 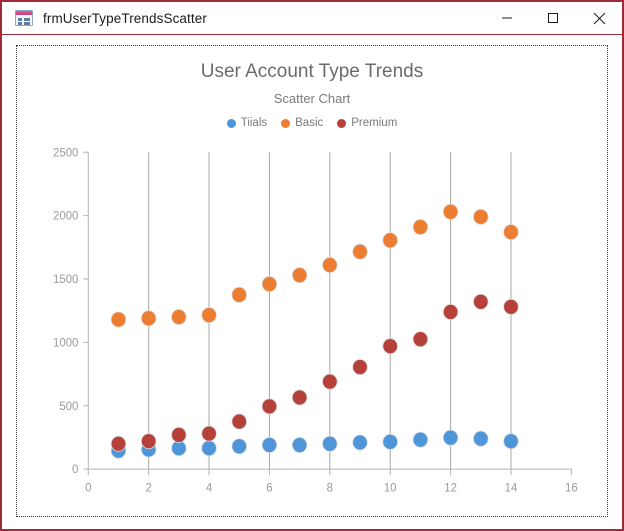 What do you see at coordinates (312, 71) in the screenshot?
I see `chart-title: User Account Type Trends` at bounding box center [312, 71].